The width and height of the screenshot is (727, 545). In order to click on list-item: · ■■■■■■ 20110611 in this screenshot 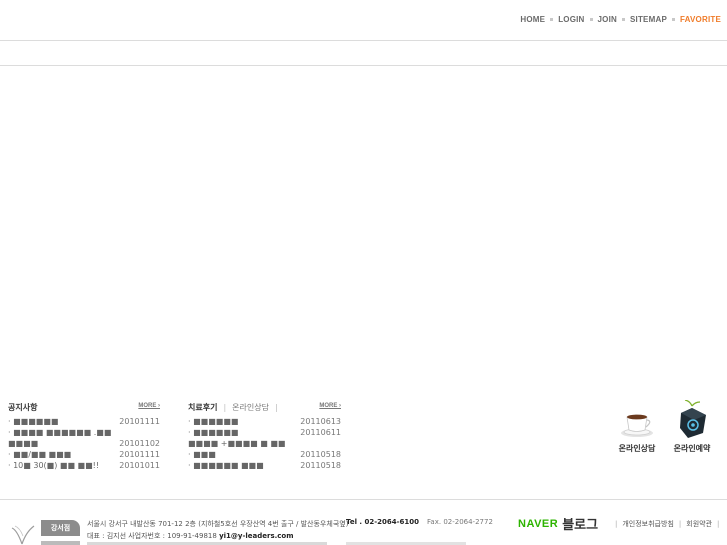, I will do `click(264, 433)`.